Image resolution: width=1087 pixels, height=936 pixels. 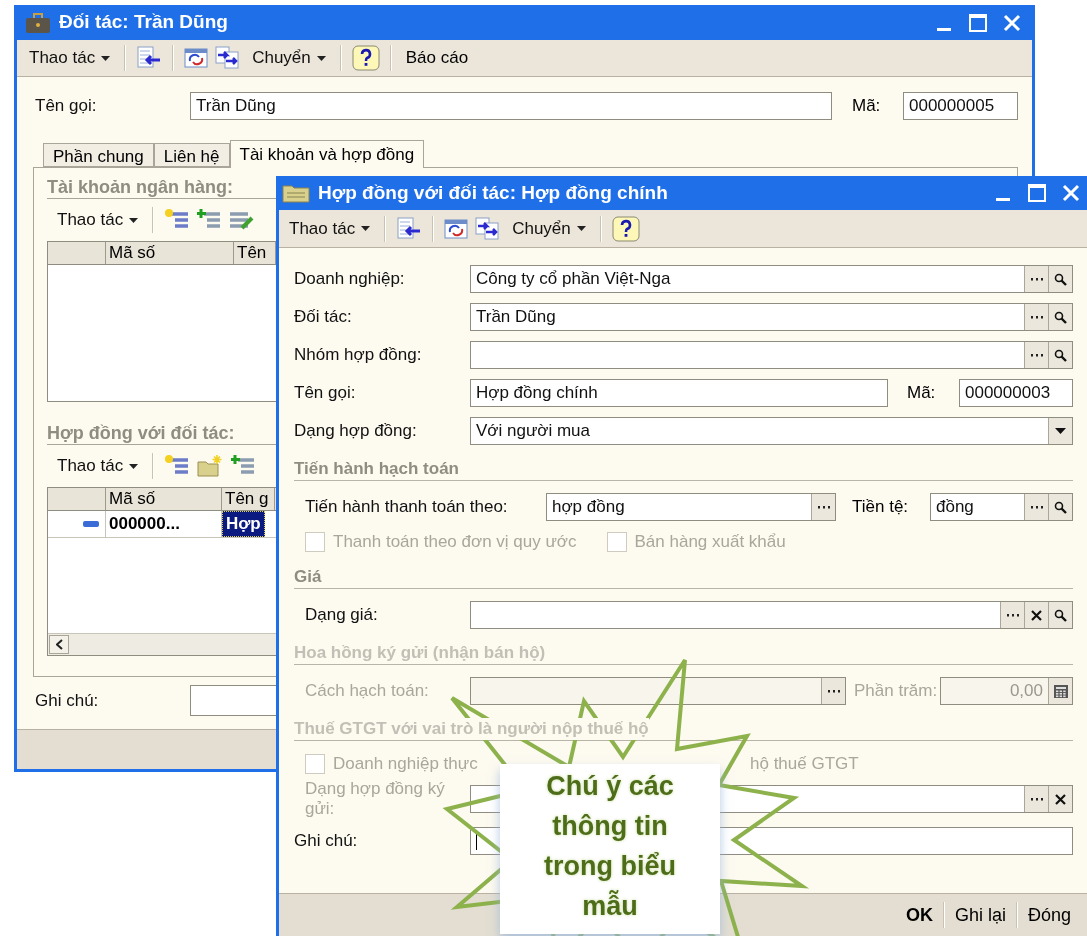 What do you see at coordinates (375, 799) in the screenshot?
I see `field-label: Dạng hợp đồng ký gửi:` at bounding box center [375, 799].